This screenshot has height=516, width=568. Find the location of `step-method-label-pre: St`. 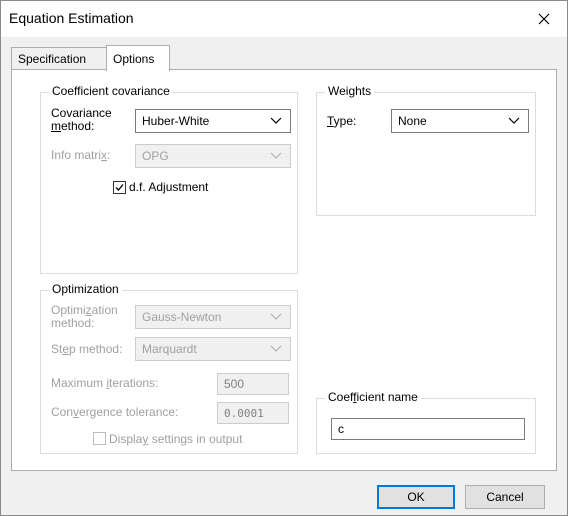

step-method-label-pre: St is located at coordinates (57, 349).